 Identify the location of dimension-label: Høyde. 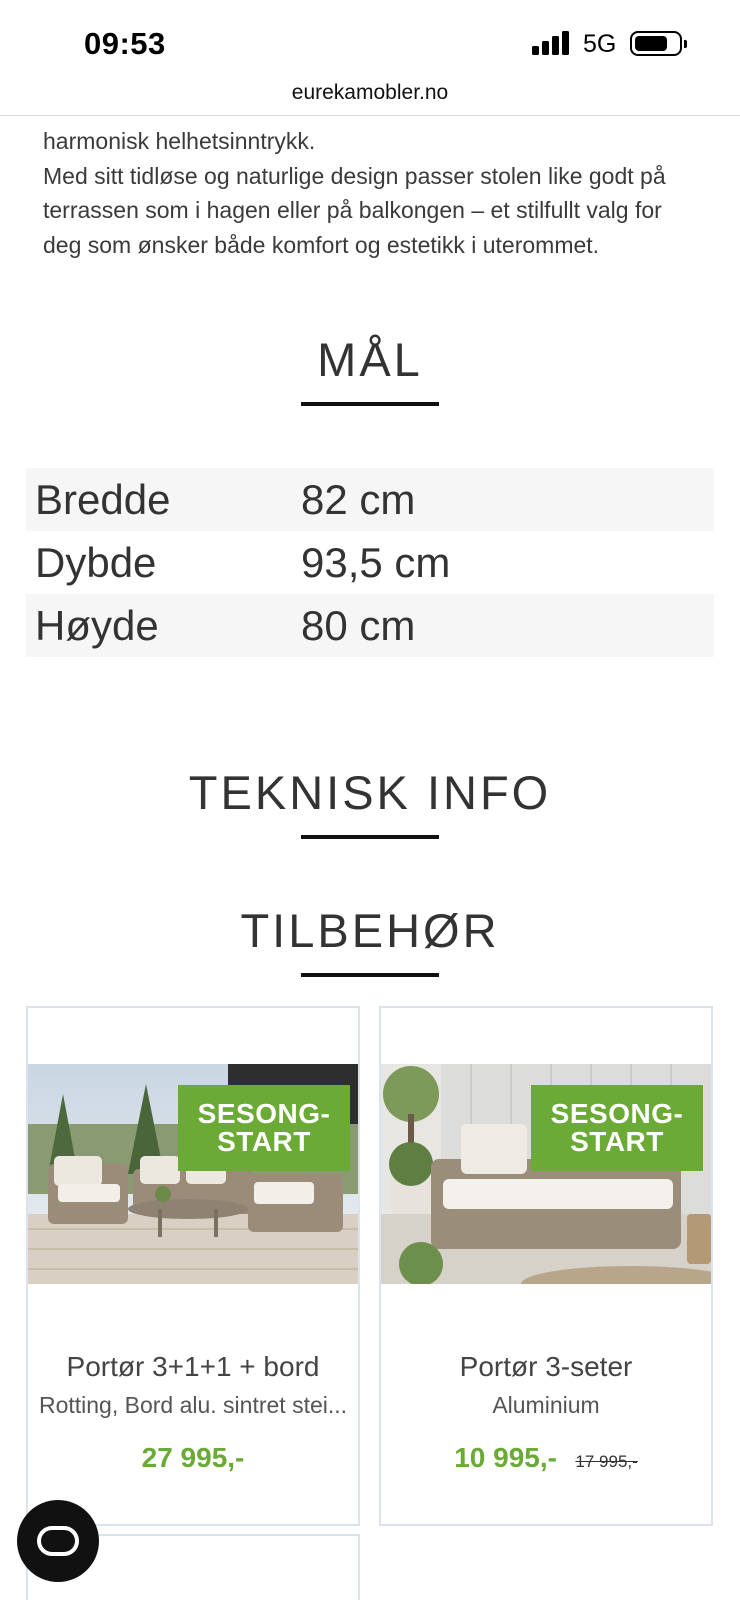
(97, 625).